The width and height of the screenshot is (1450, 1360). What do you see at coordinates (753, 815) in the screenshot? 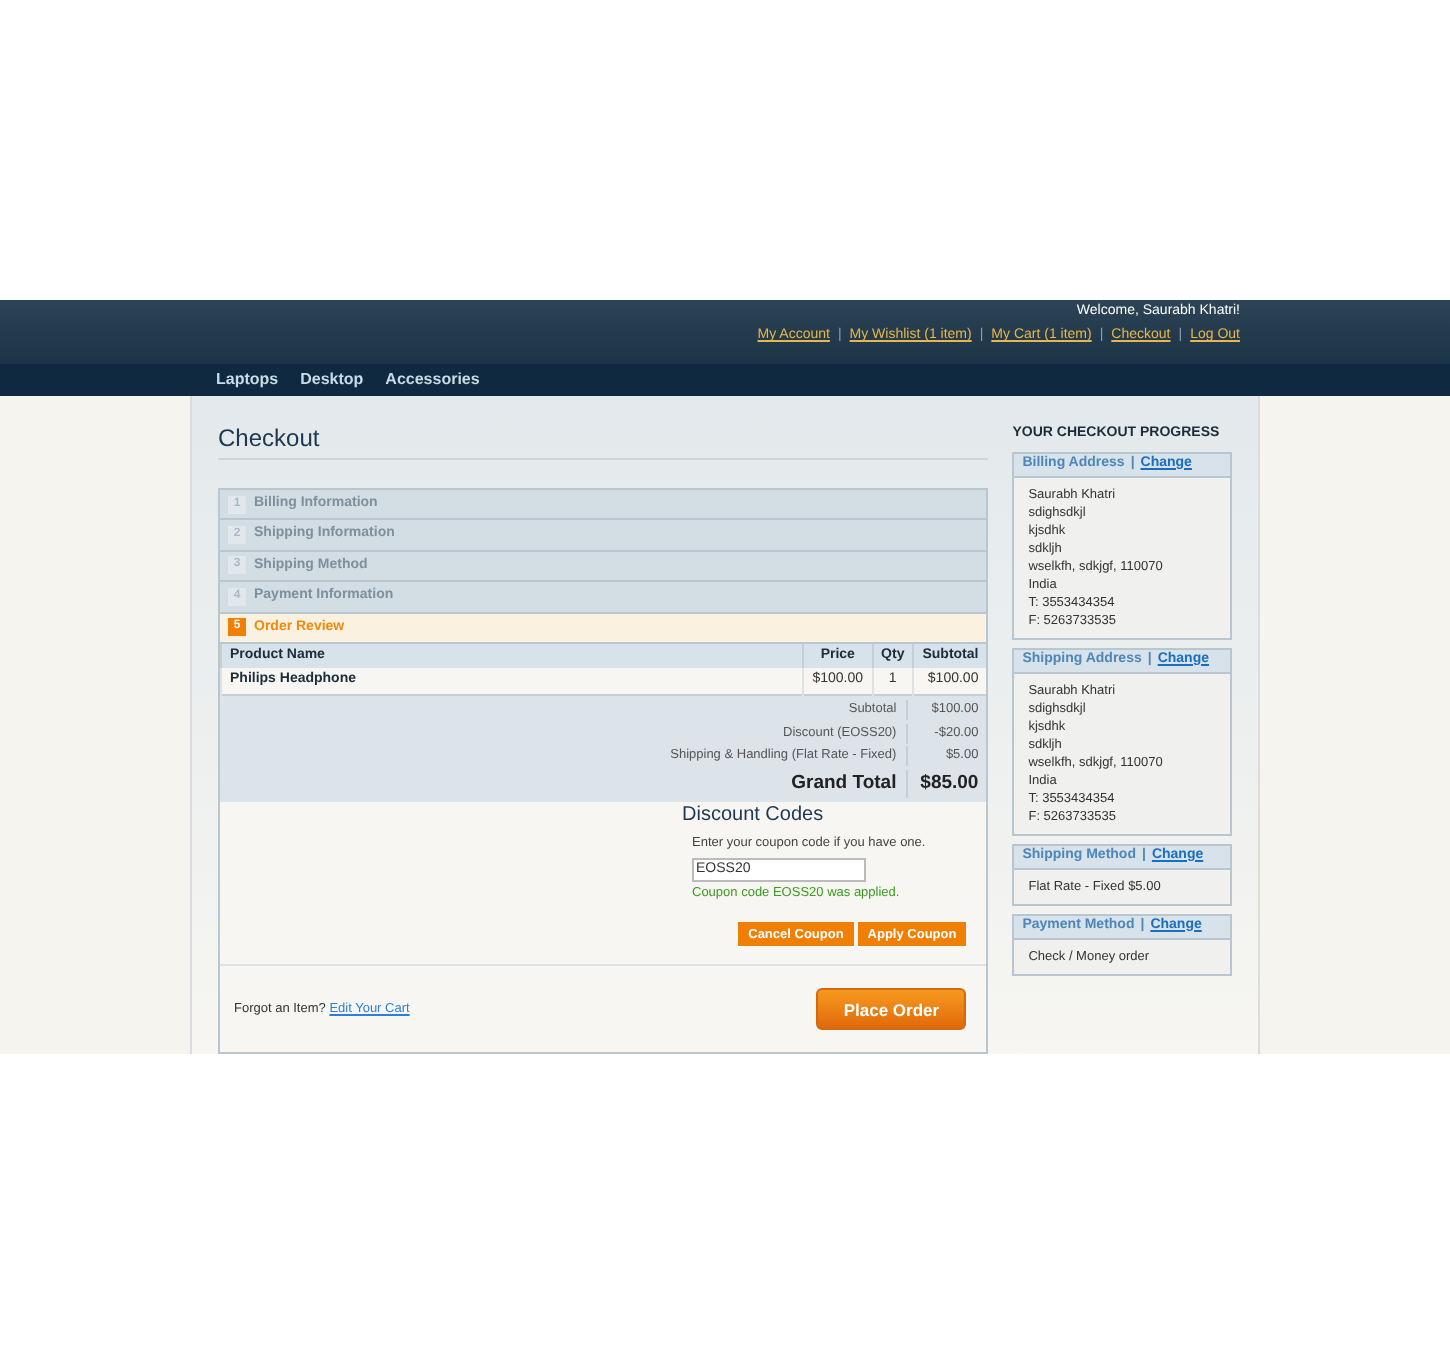
I see `discount-title: Discount Codes` at bounding box center [753, 815].